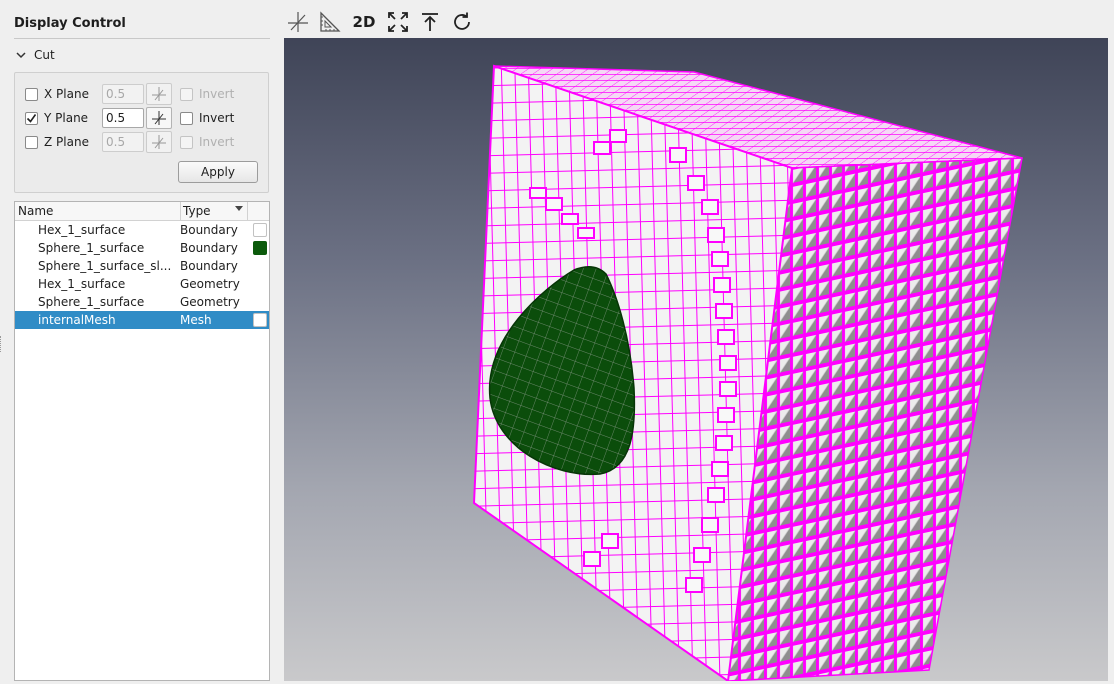  I want to click on tree-row: Sphere_1_surface Boundary, so click(142, 248).